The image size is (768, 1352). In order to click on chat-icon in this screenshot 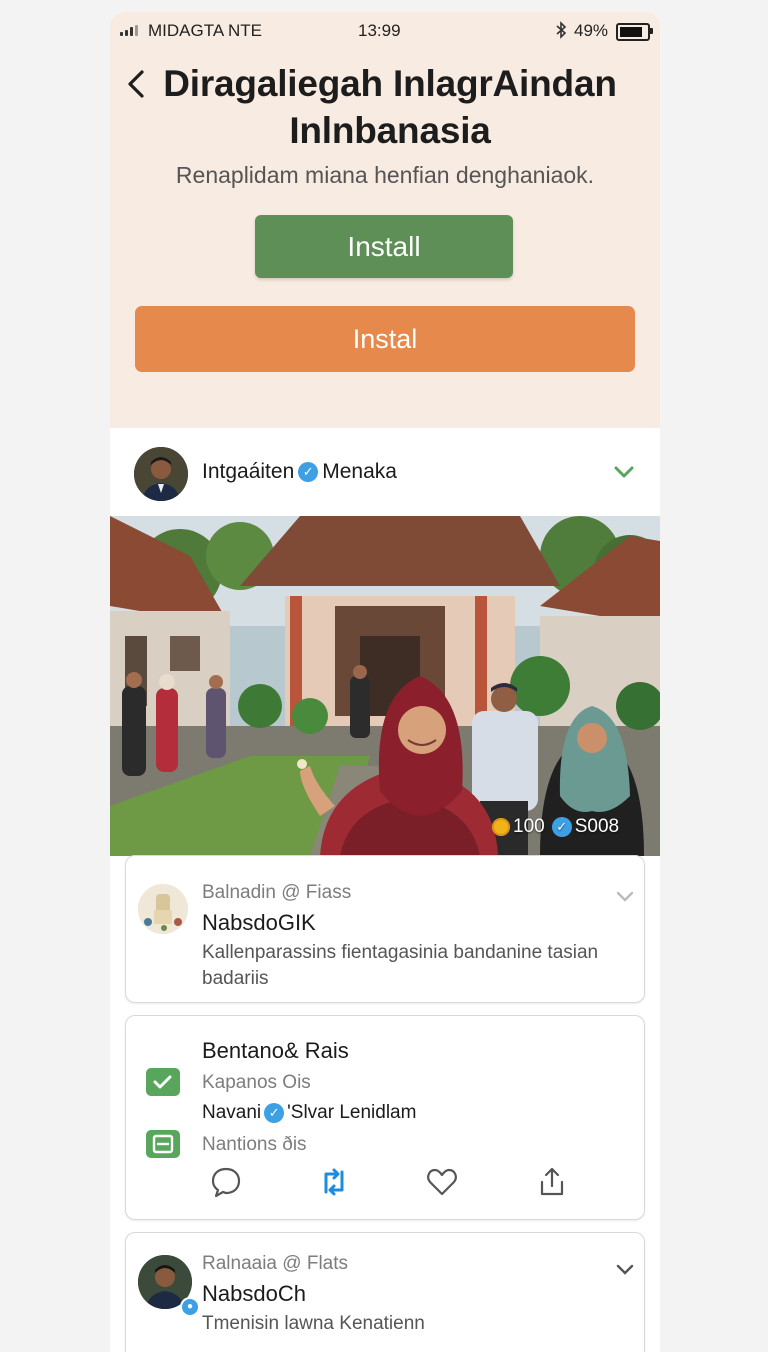, I will do `click(163, 1082)`.